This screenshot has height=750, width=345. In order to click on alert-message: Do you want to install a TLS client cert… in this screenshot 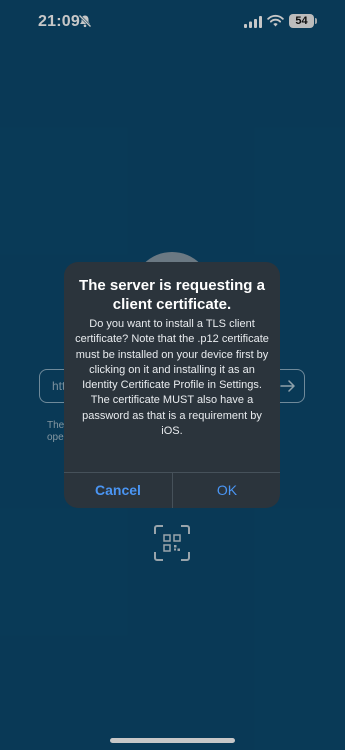, I will do `click(172, 378)`.